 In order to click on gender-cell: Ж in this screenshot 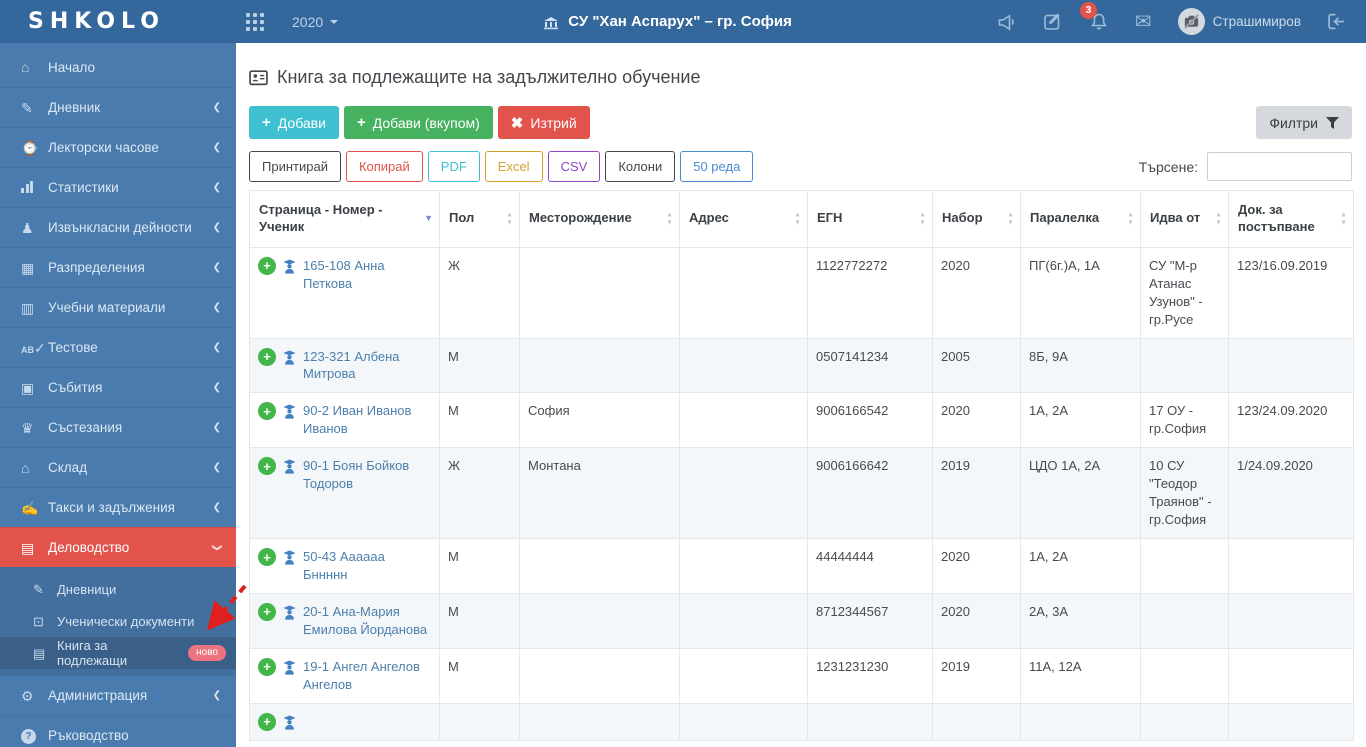, I will do `click(479, 292)`.